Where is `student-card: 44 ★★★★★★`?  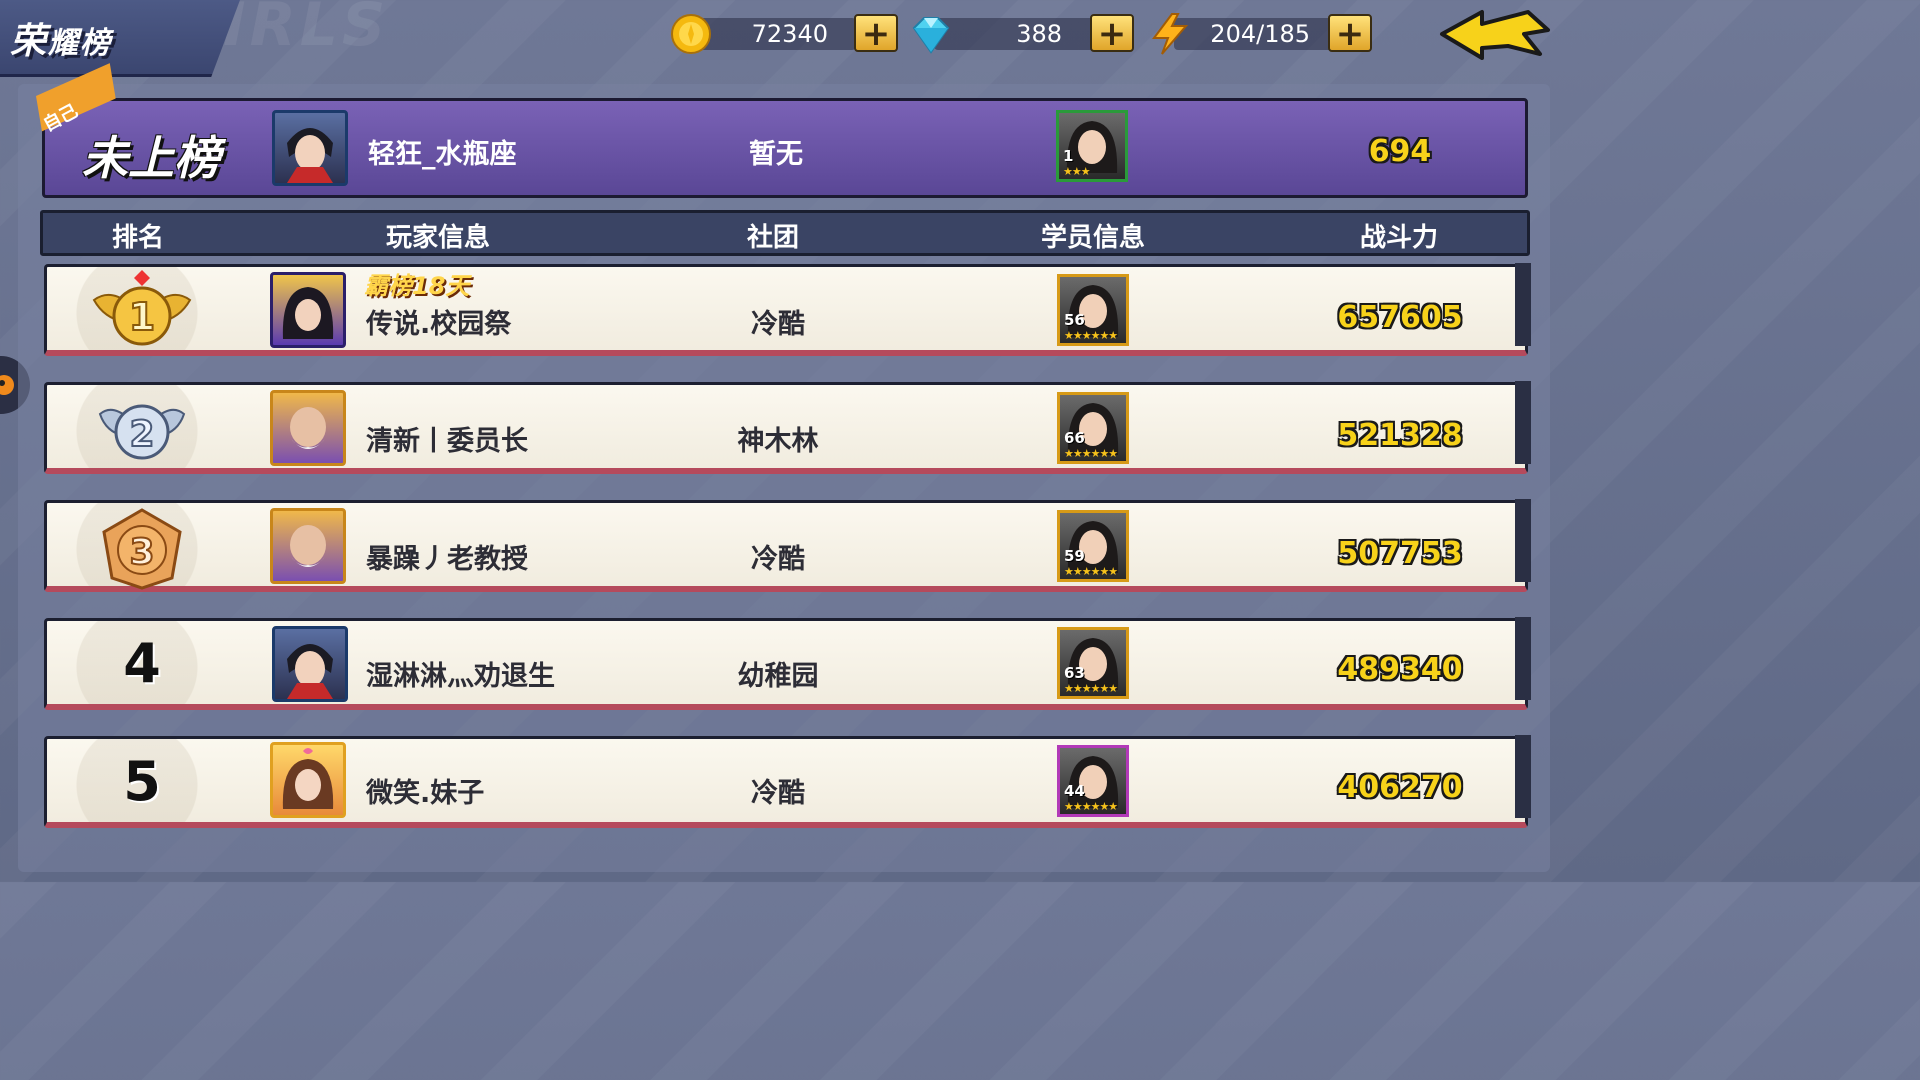 student-card: 44 ★★★★★★ is located at coordinates (1093, 781).